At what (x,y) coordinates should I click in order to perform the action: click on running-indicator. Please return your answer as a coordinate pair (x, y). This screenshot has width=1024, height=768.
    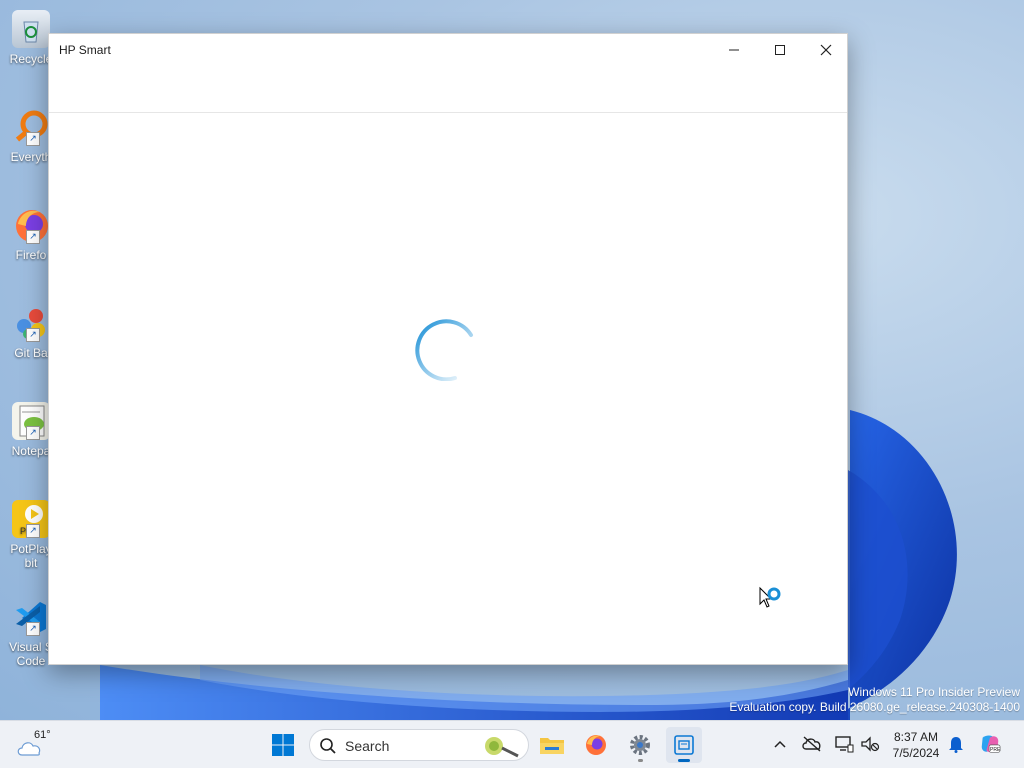
    Looking at the image, I should click on (640, 760).